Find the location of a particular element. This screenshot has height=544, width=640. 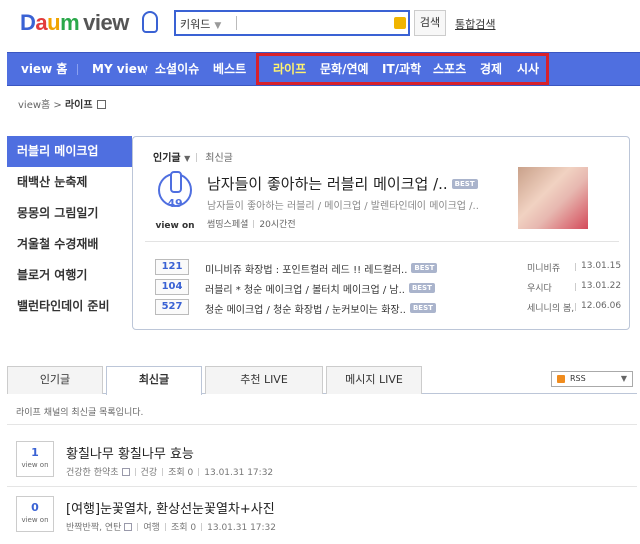

post-author: 반짝반짝, 연탄 is located at coordinates (93, 528).